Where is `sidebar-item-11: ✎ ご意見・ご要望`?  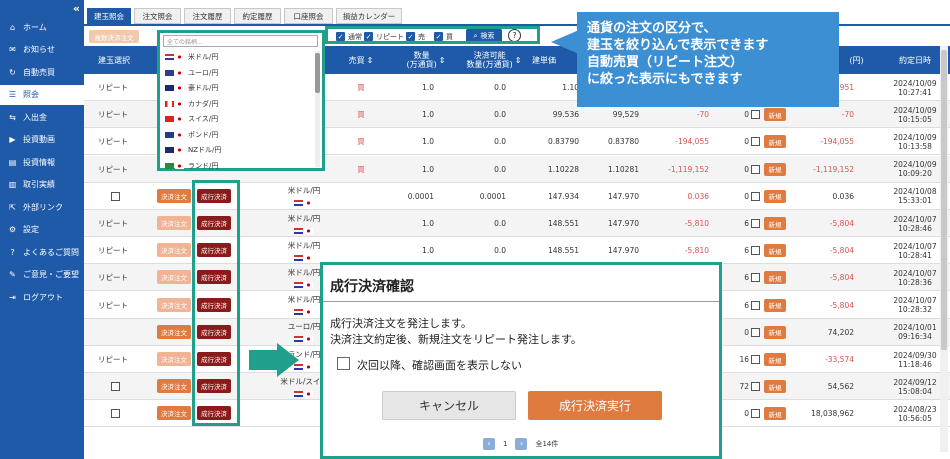 sidebar-item-11: ✎ ご意見・ご要望 is located at coordinates (42, 275).